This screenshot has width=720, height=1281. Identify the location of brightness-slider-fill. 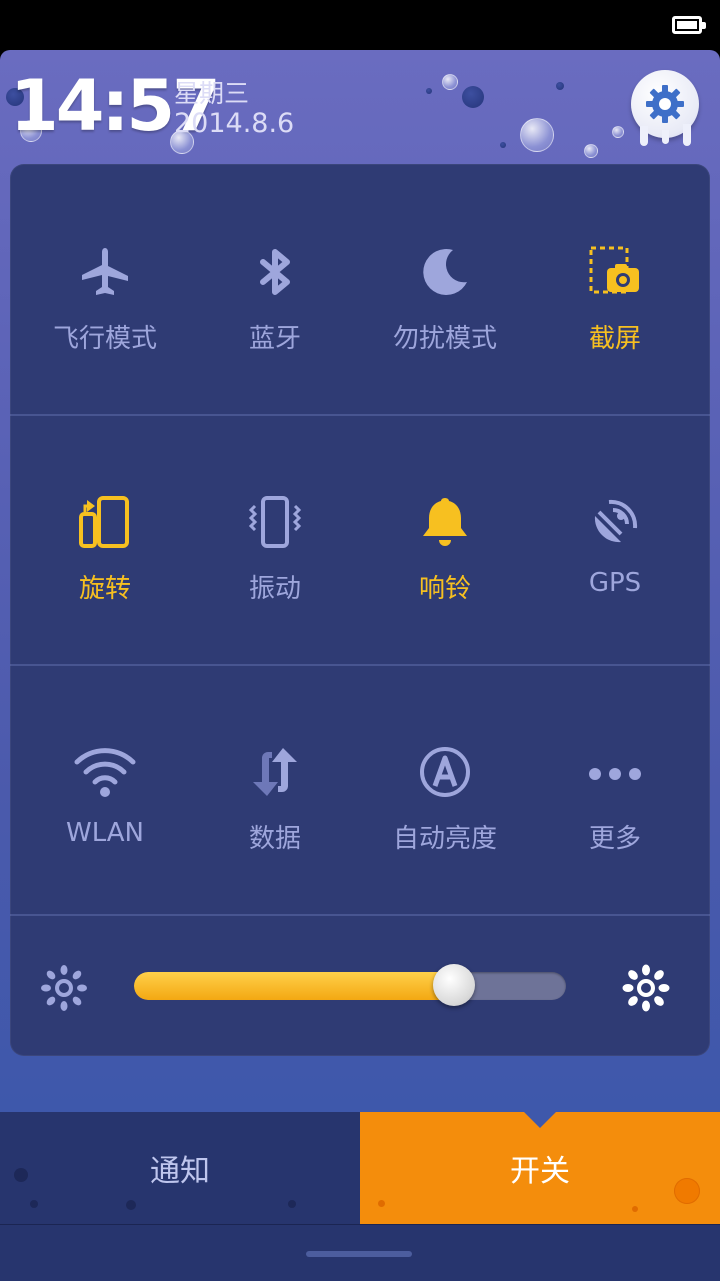
(294, 986).